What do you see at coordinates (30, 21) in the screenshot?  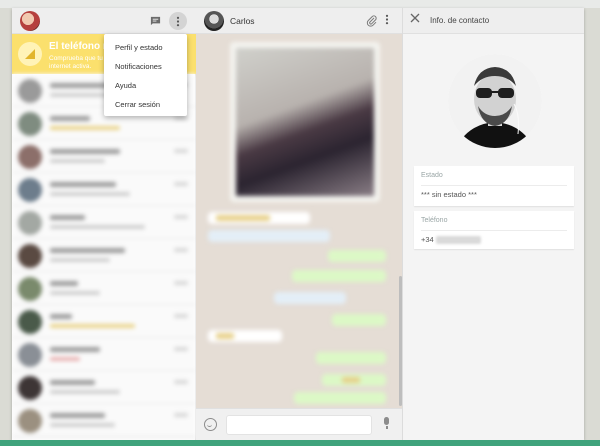 I see `my-avatar` at bounding box center [30, 21].